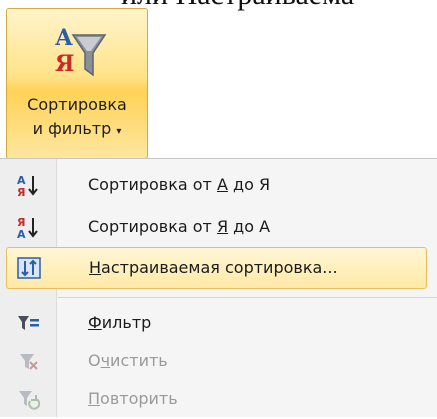 This screenshot has width=437, height=419. What do you see at coordinates (29, 268) in the screenshot?
I see `custom-sort-icon` at bounding box center [29, 268].